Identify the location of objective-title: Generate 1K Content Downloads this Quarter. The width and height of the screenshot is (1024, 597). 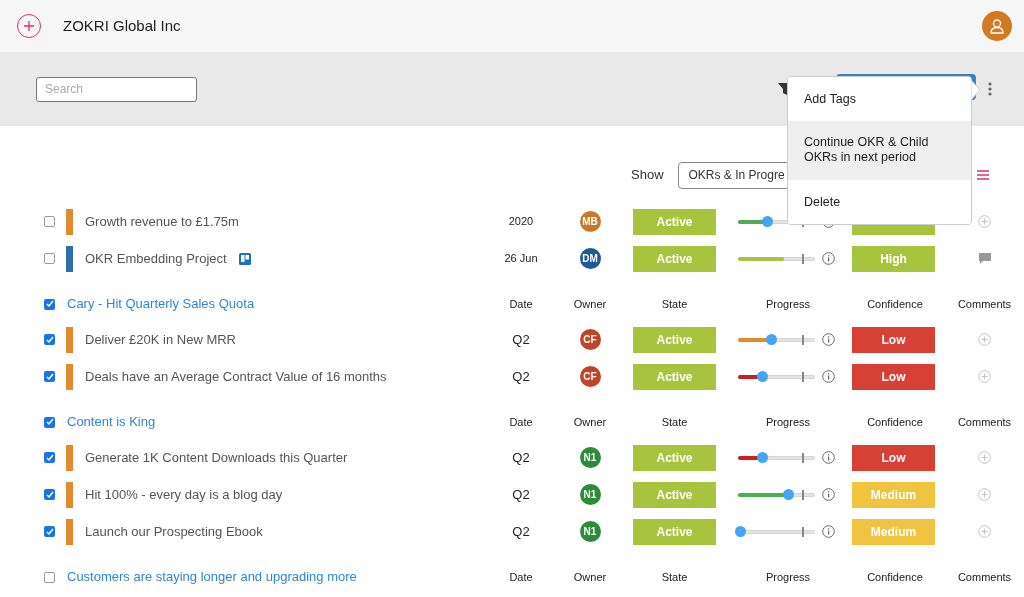
(216, 457).